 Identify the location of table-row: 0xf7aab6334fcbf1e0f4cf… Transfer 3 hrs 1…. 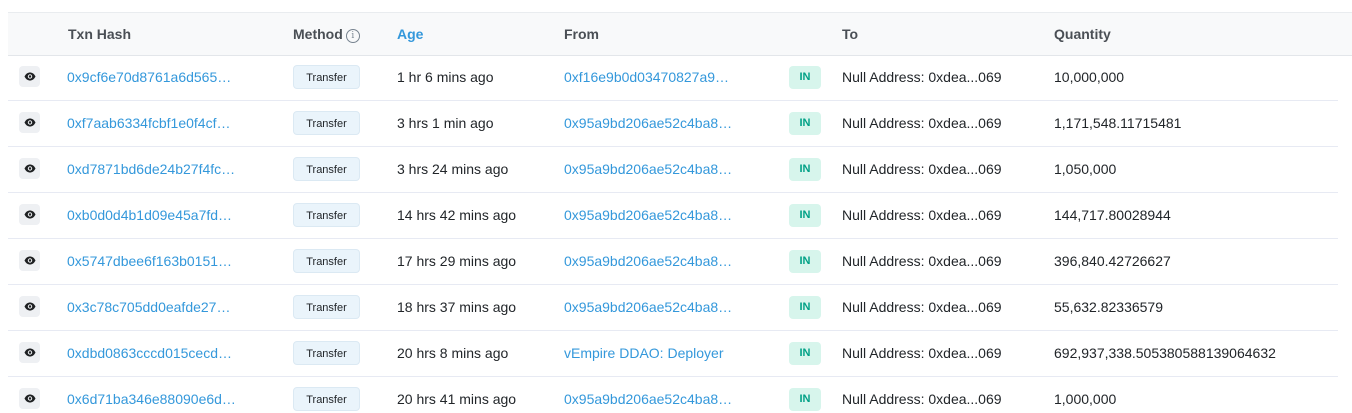
(673, 124).